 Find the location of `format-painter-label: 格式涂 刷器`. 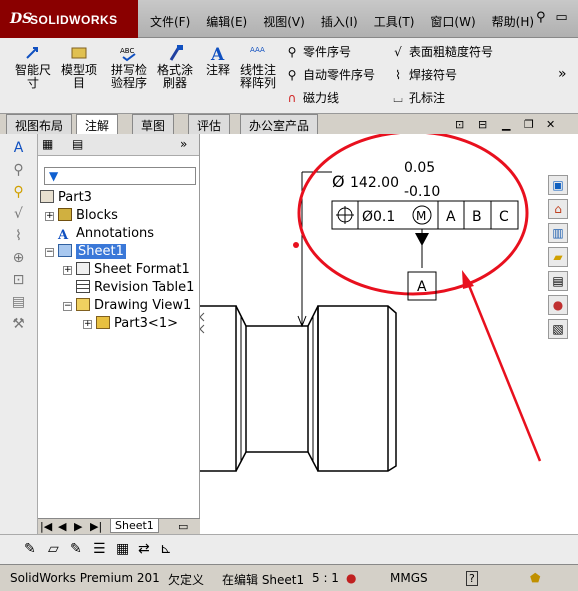

format-painter-label: 格式涂 刷器 is located at coordinates (174, 76).